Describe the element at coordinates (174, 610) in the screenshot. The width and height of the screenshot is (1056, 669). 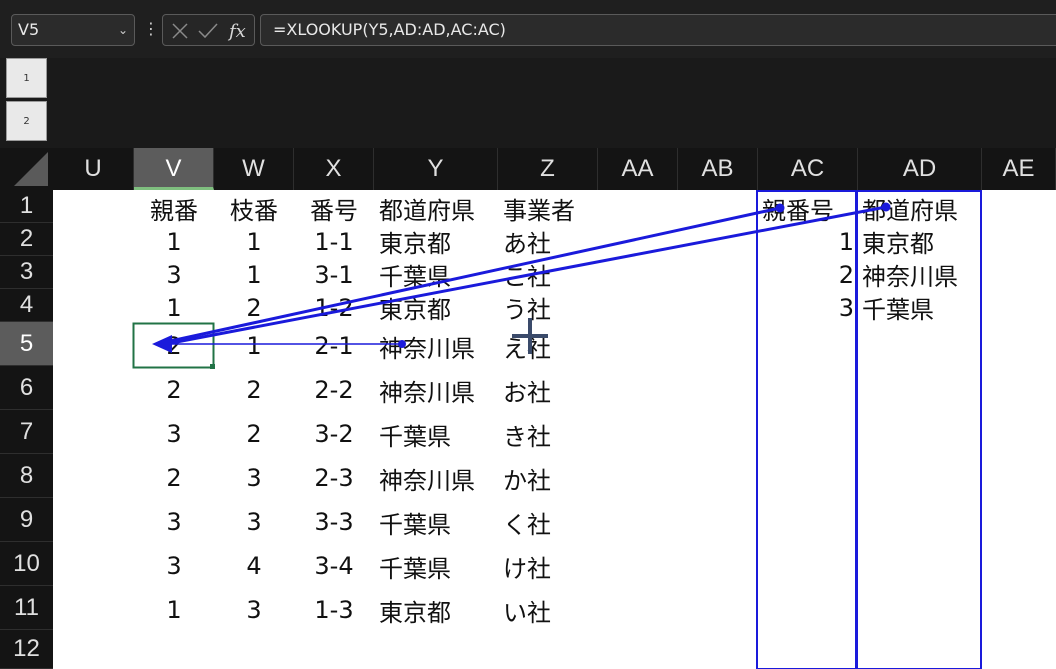
I see `cell-v11: 1` at that location.